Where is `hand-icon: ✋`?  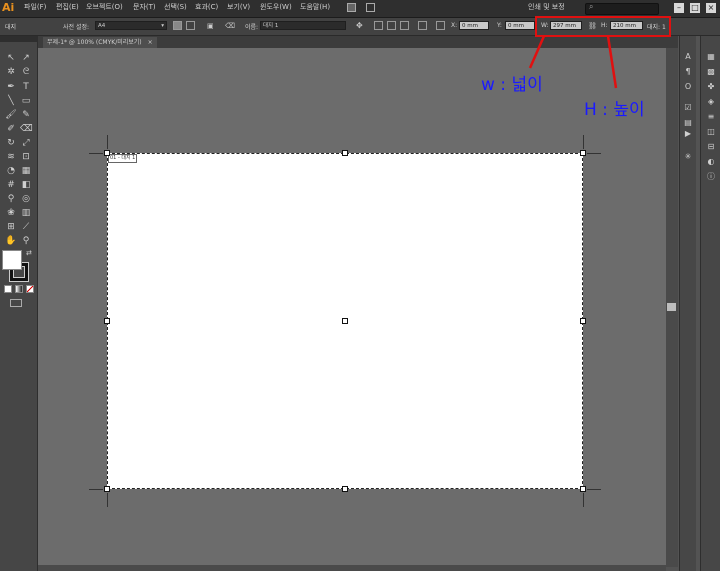 hand-icon: ✋ is located at coordinates (11, 241).